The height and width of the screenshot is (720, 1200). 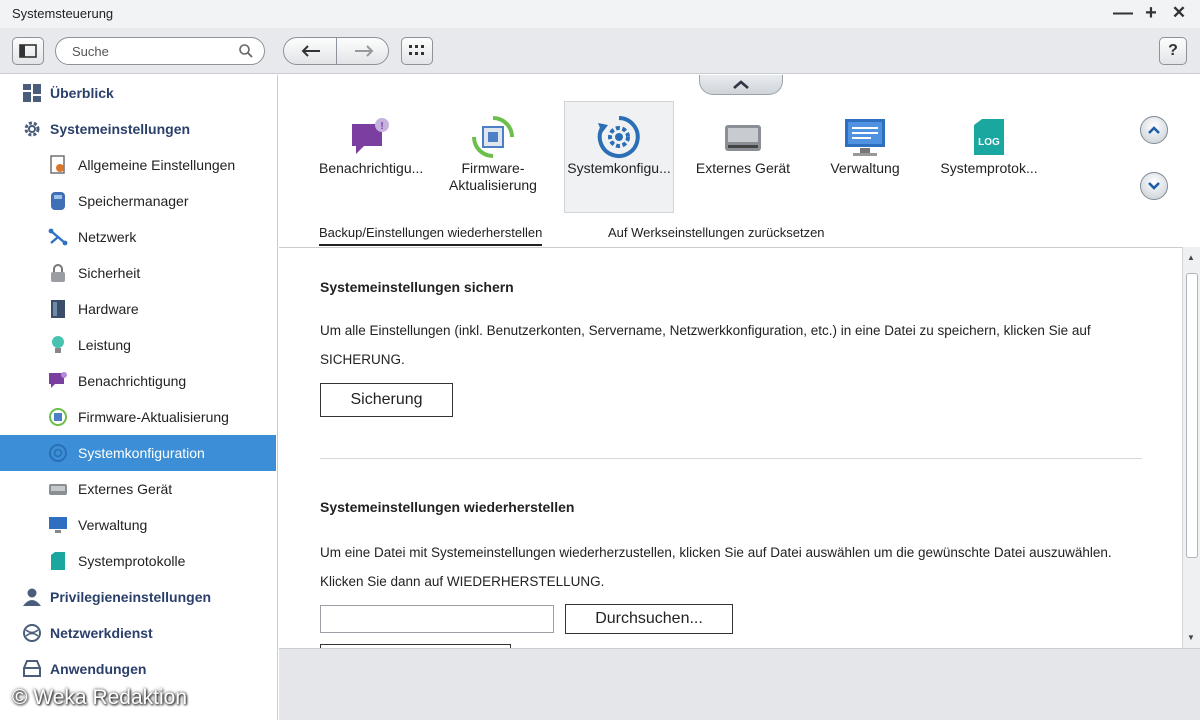 I want to click on title-bar: Systemsteuerung — + ✕, so click(x=600, y=14).